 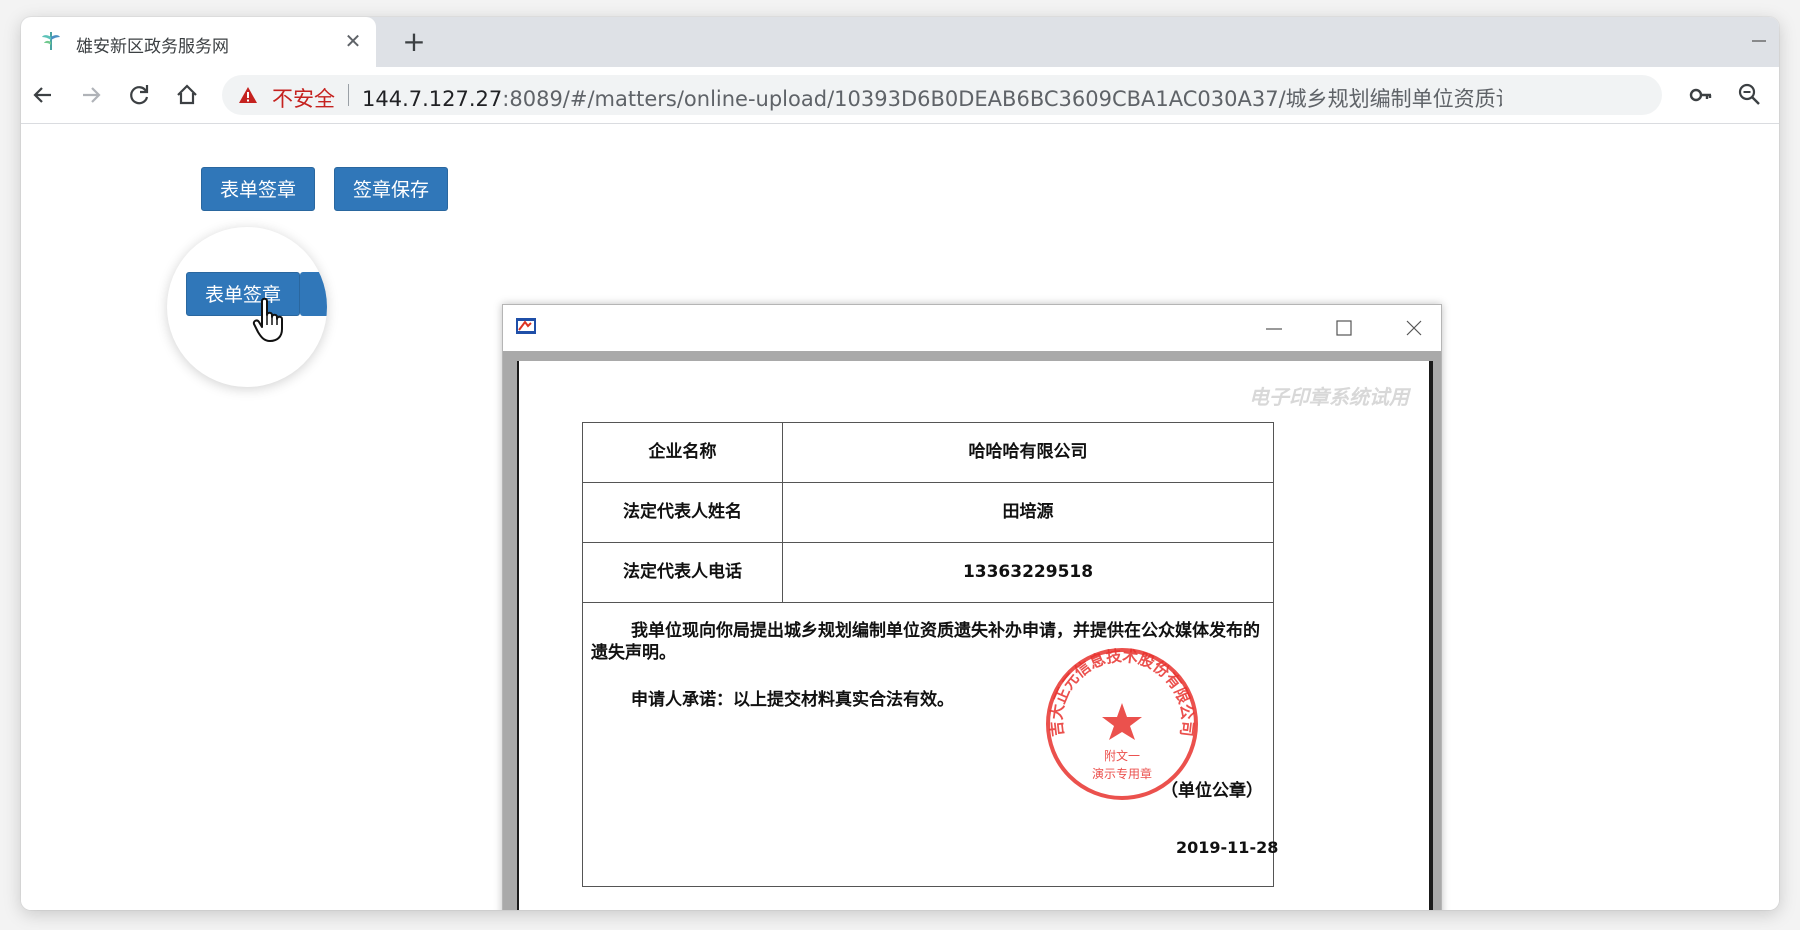 What do you see at coordinates (972, 328) in the screenshot?
I see `signature-window-titlebar` at bounding box center [972, 328].